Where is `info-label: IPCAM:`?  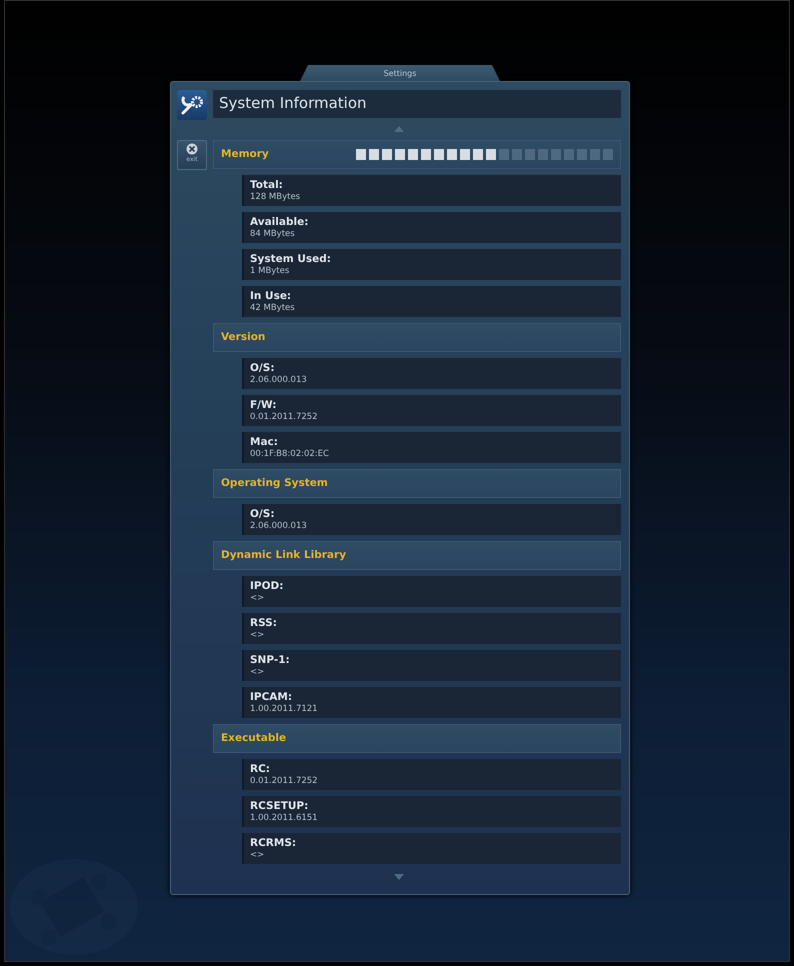
info-label: IPCAM: is located at coordinates (272, 697).